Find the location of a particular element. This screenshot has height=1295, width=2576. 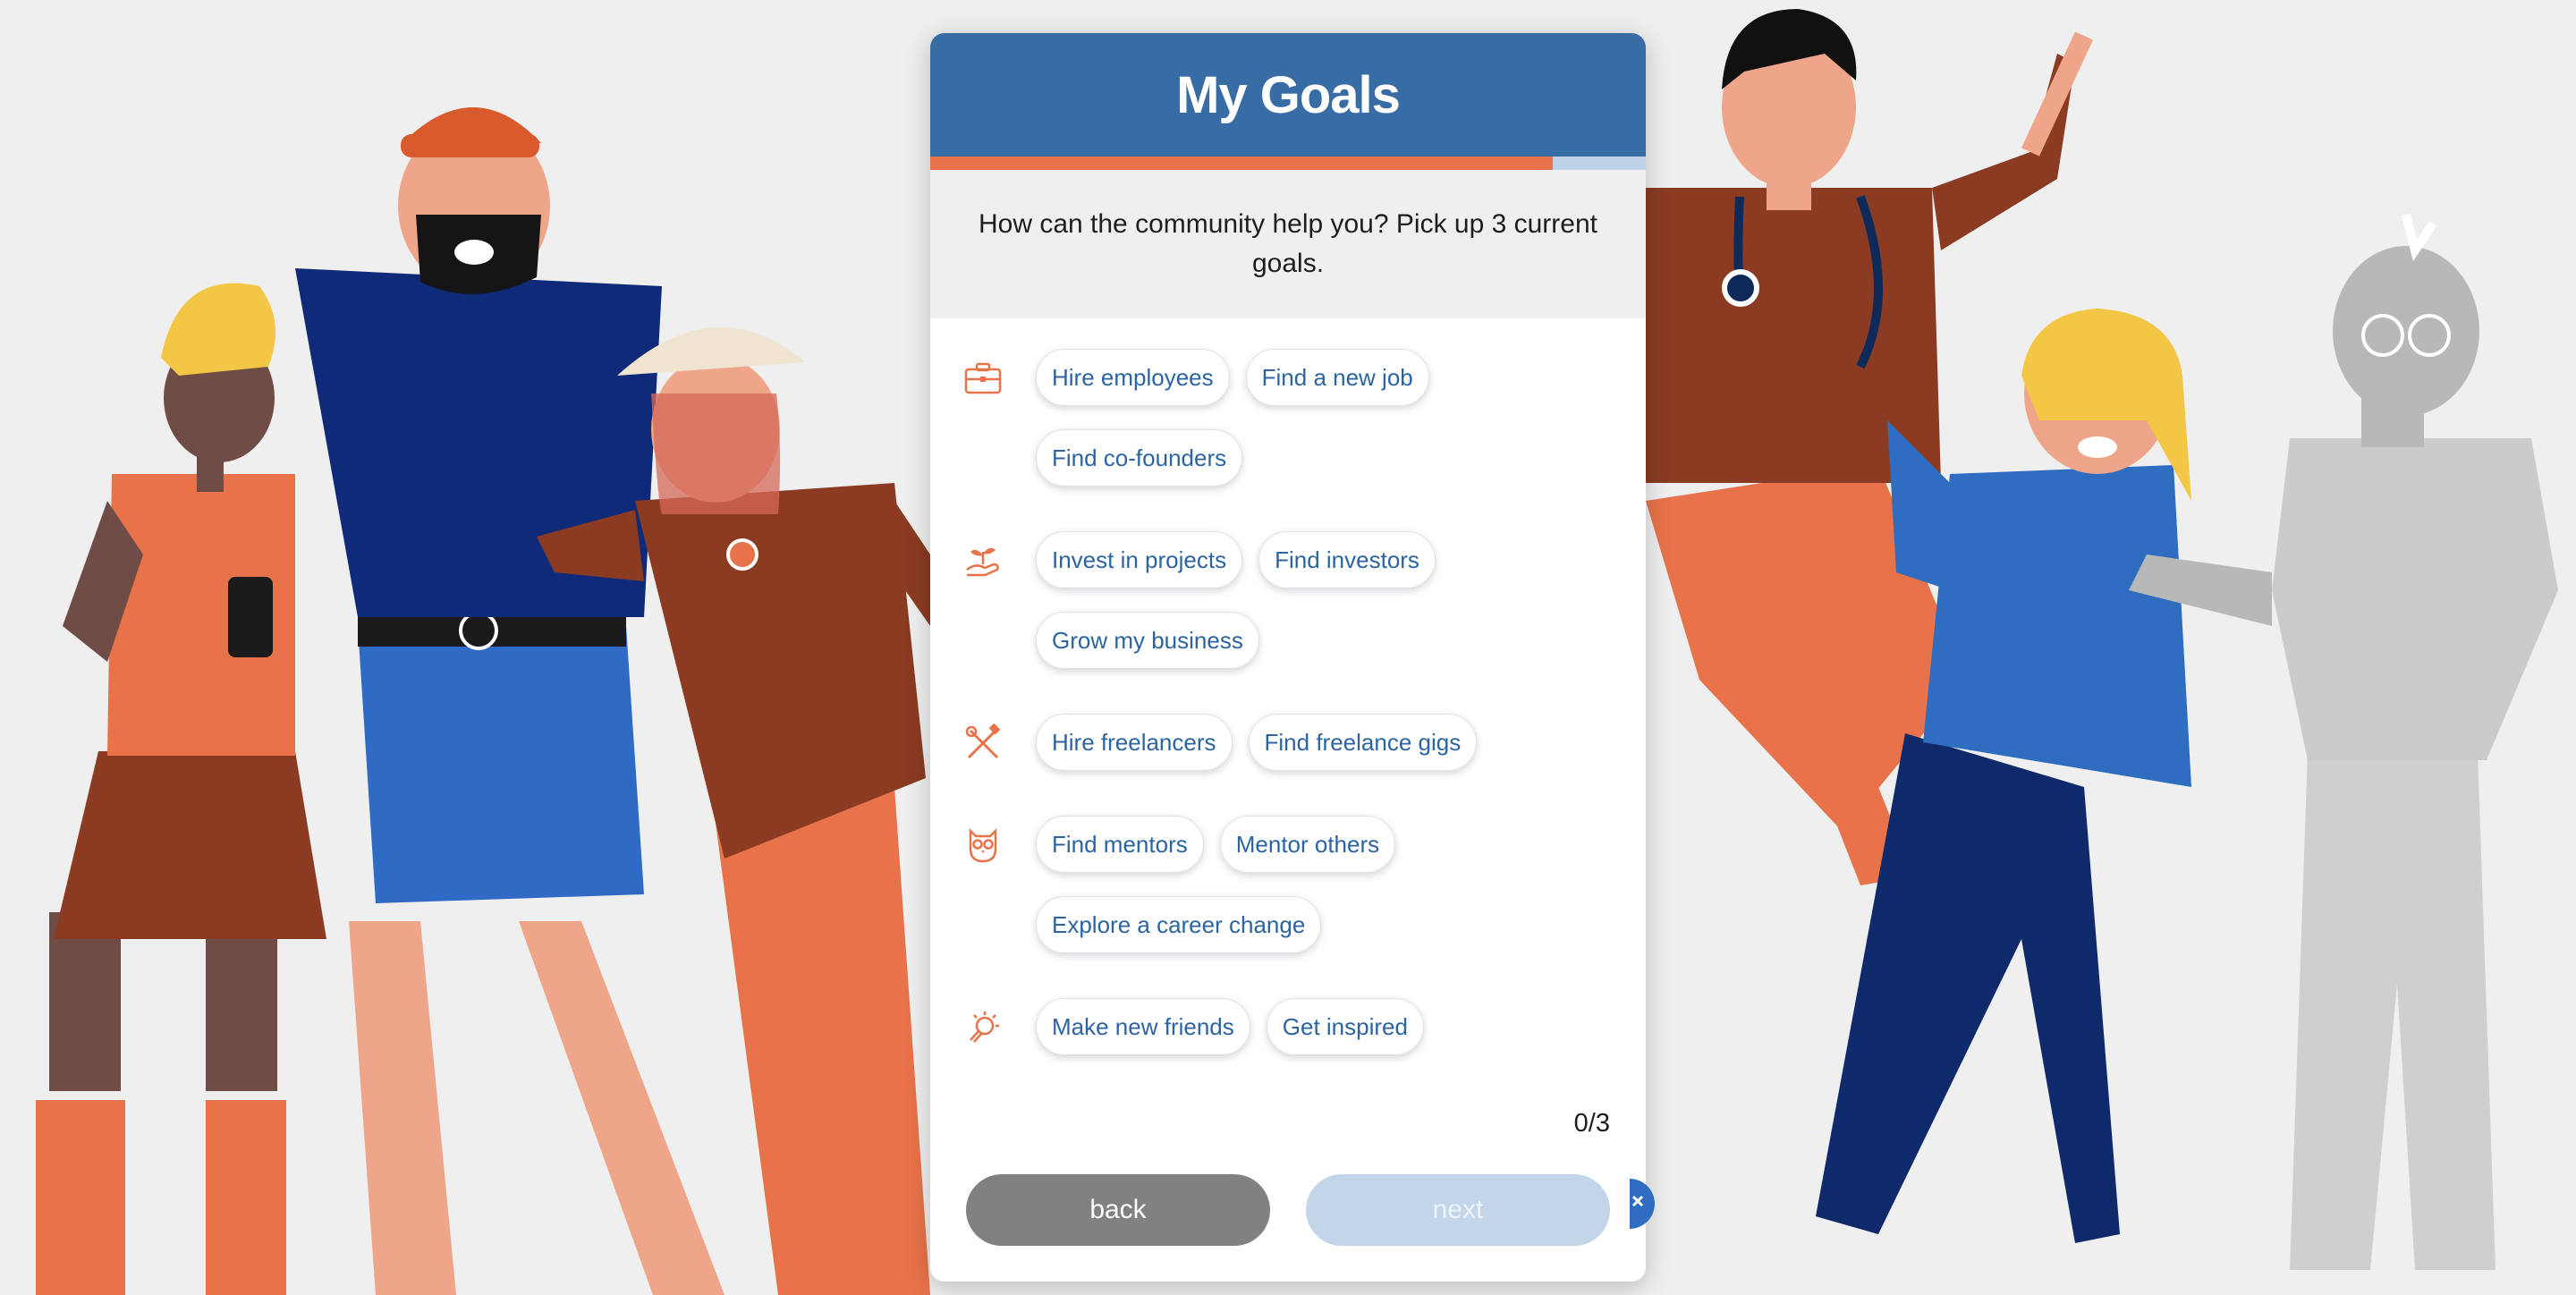

progress-bar is located at coordinates (1288, 163).